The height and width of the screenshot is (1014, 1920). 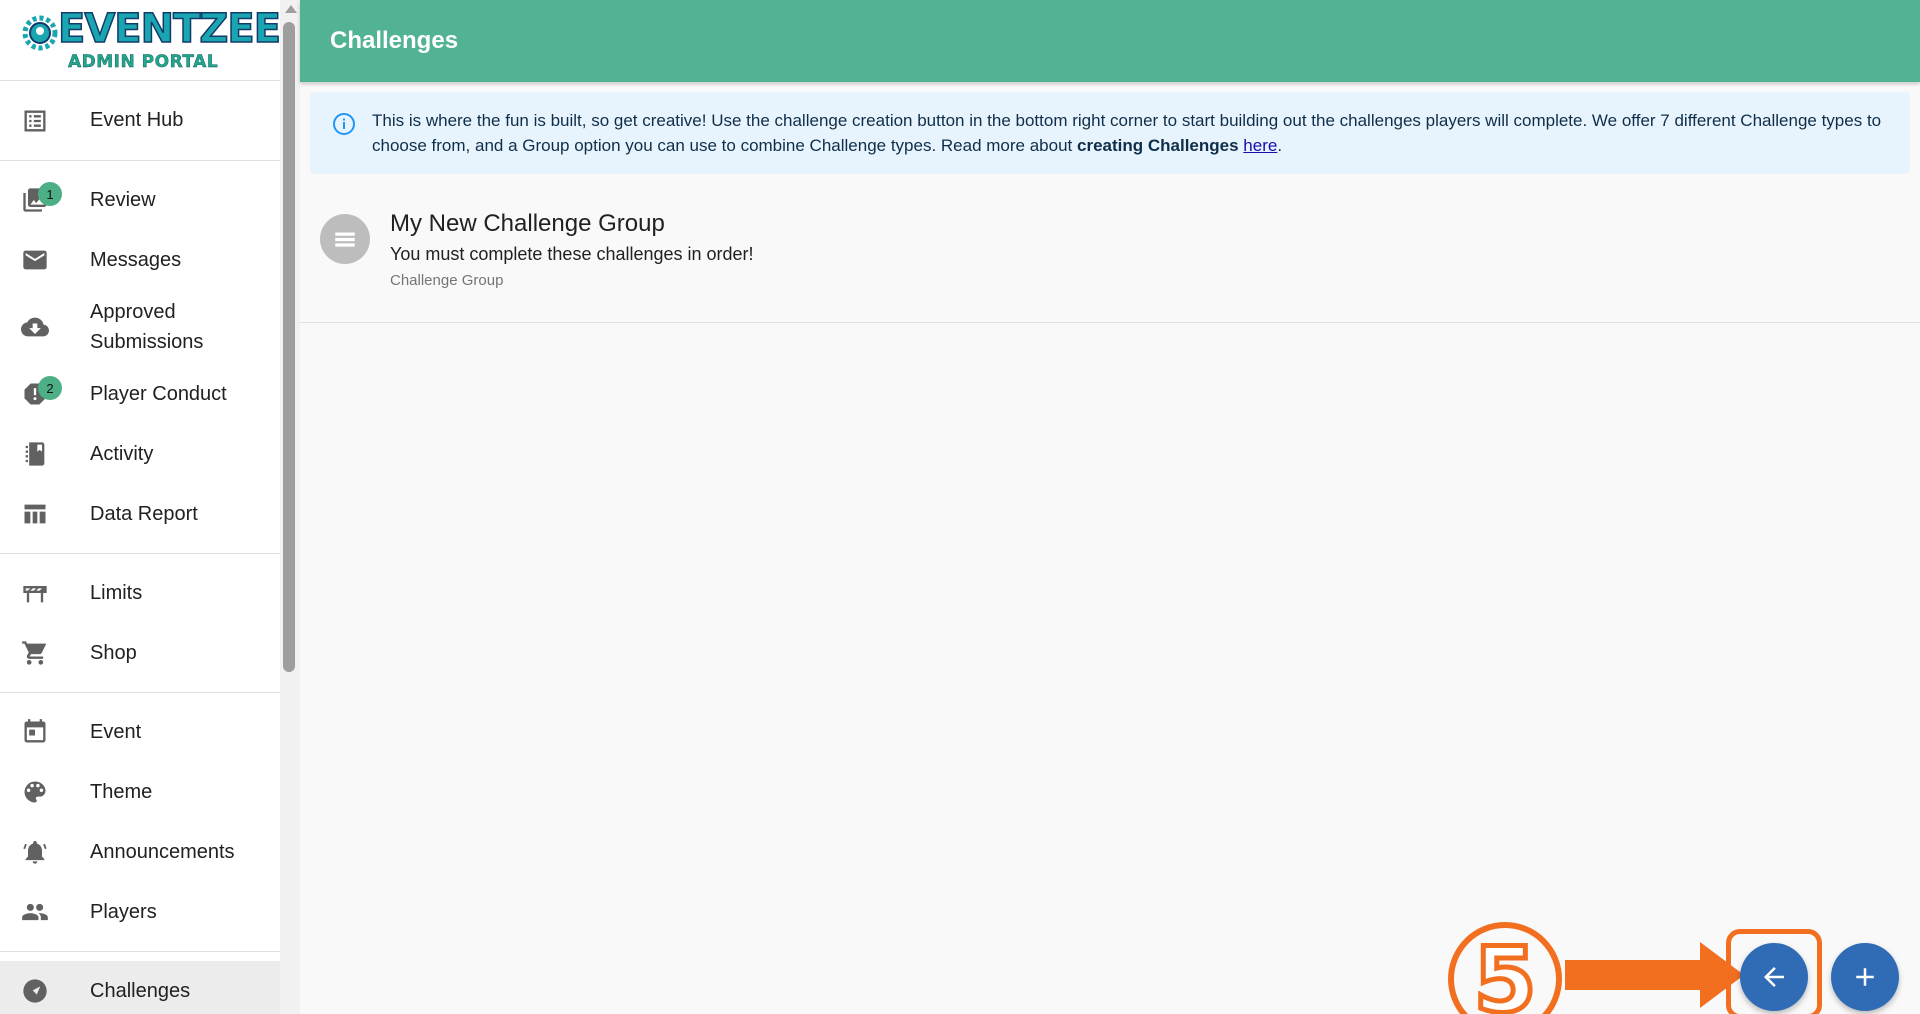 I want to click on logo-subtitle: ADMIN PORTAL, so click(x=143, y=62).